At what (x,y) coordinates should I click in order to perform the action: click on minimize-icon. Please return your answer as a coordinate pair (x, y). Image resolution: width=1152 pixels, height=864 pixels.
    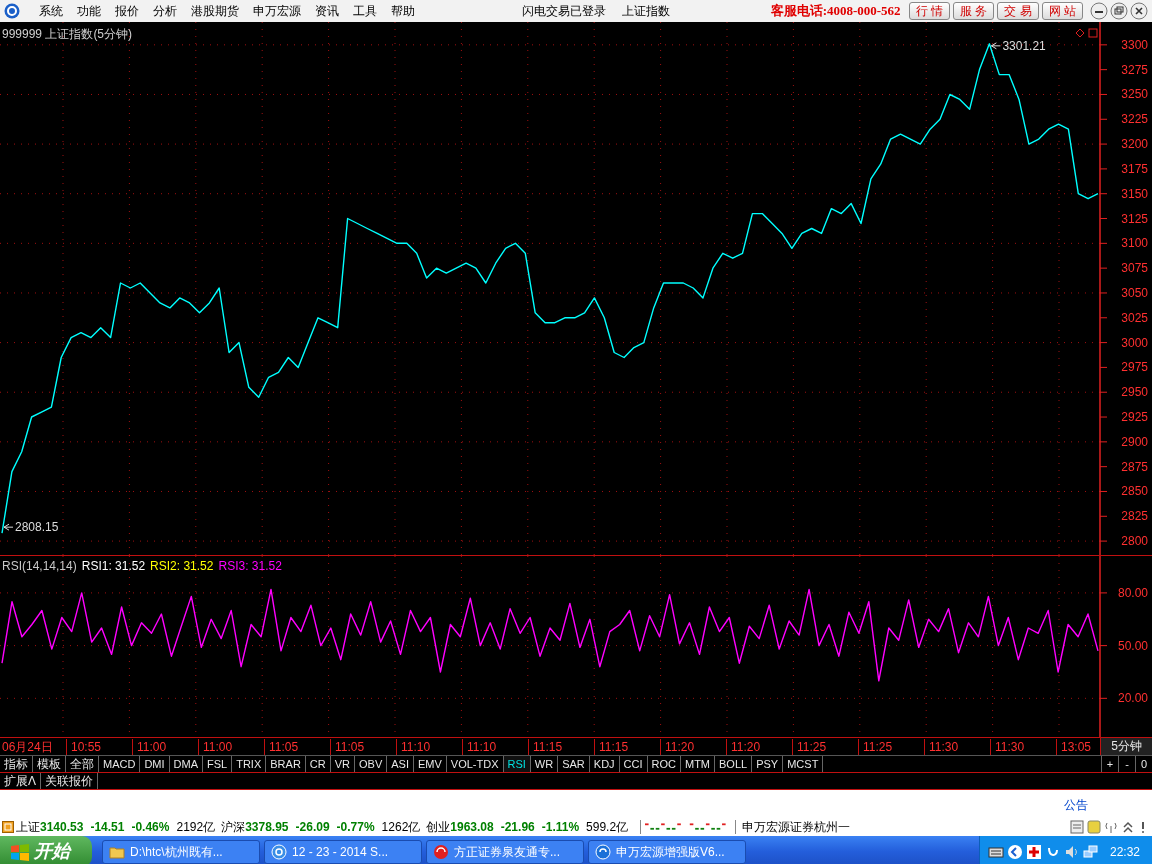
    Looking at the image, I should click on (1099, 11).